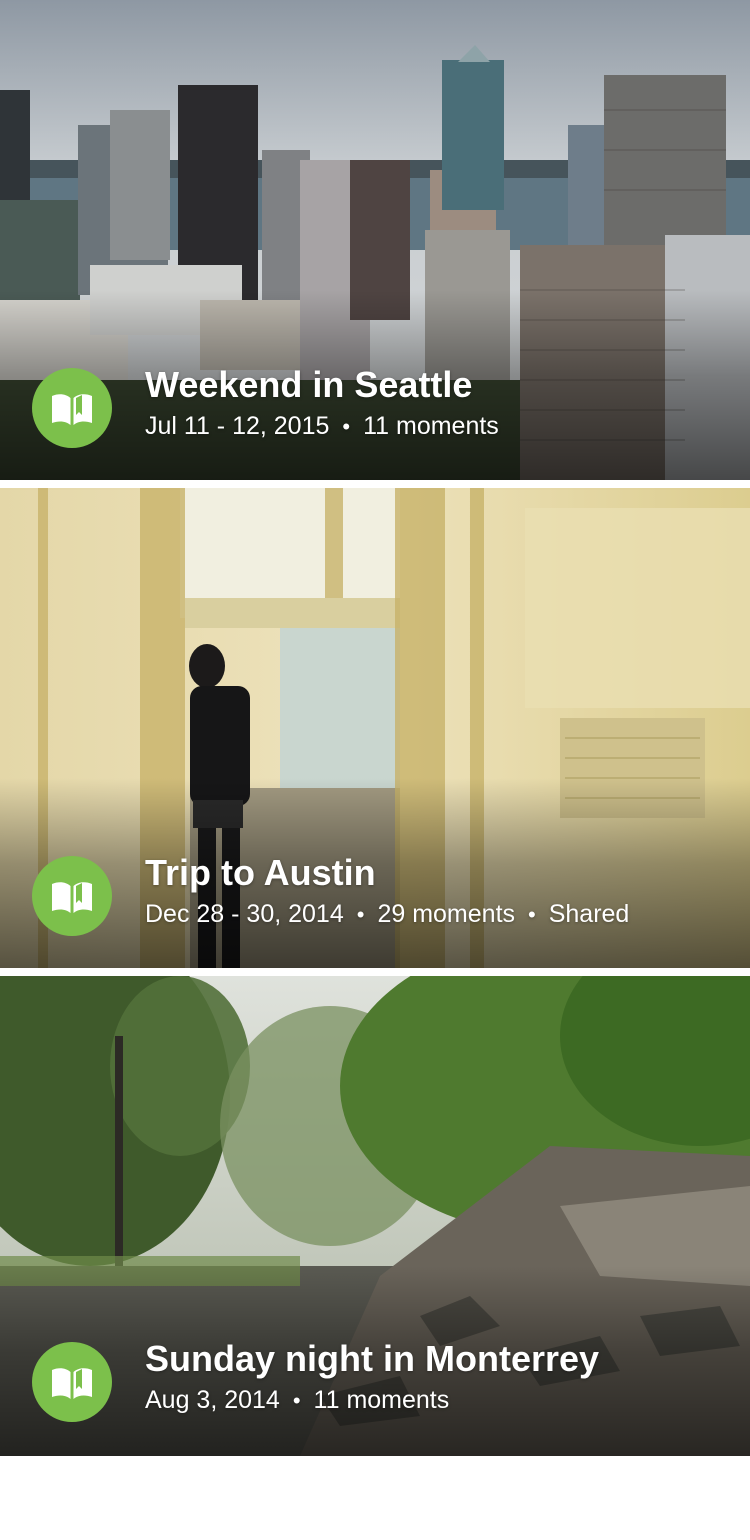 This screenshot has height=1540, width=750. Describe the element at coordinates (244, 914) in the screenshot. I see `story-date: Dec 28 - 30, 2014` at that location.